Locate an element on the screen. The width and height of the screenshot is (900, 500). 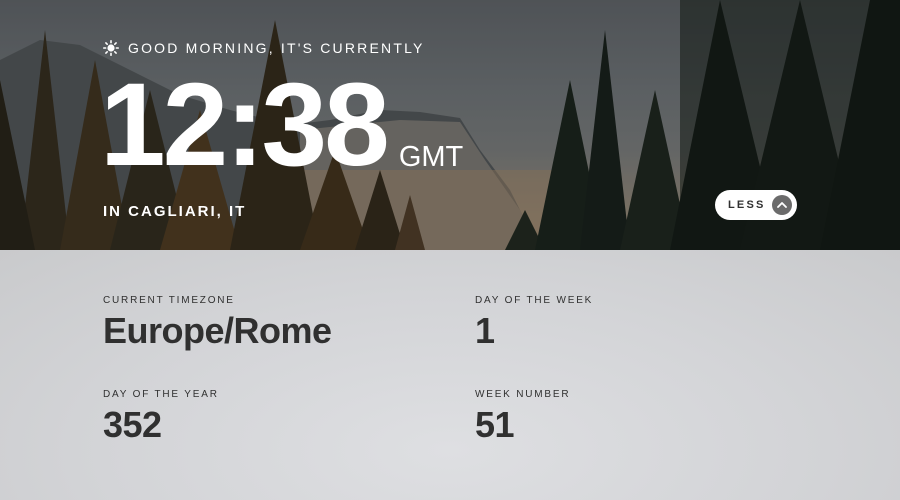
stat-value: 352 is located at coordinates (132, 424).